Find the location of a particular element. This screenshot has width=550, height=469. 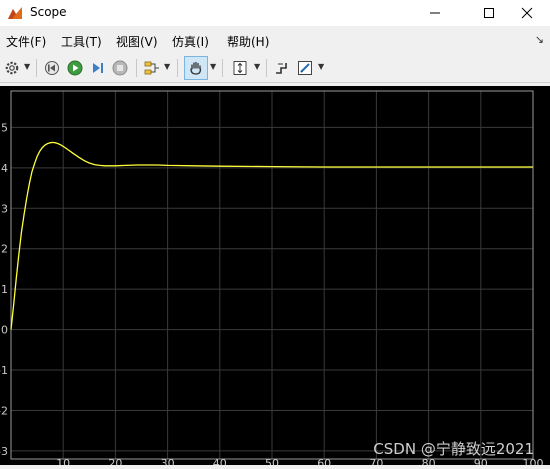

signal-selector-button is located at coordinates (152, 68).